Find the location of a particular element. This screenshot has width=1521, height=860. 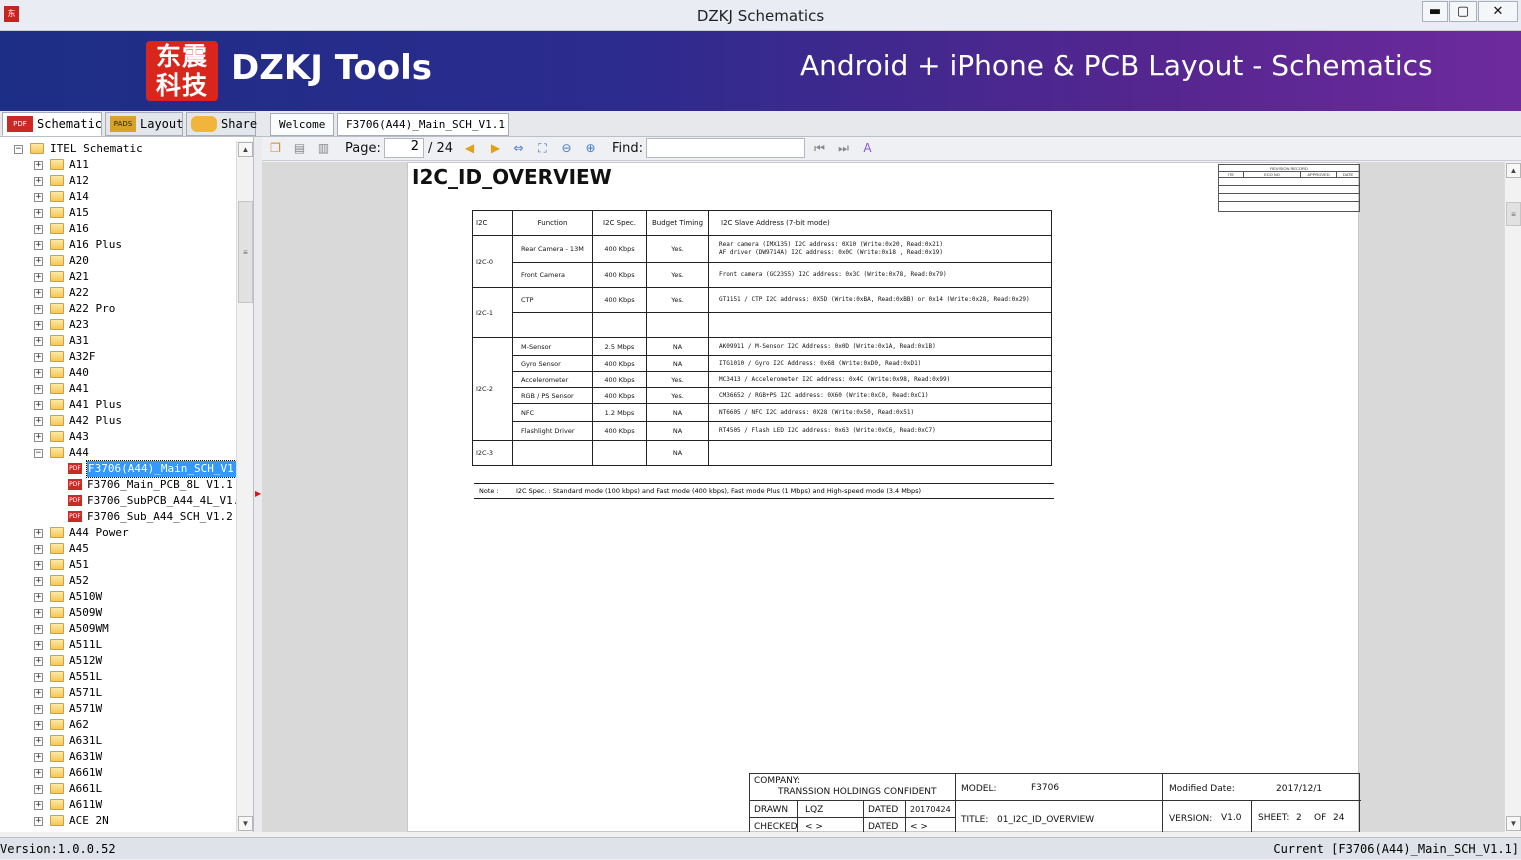

tree-folder: + A44 Power is located at coordinates (118, 533).